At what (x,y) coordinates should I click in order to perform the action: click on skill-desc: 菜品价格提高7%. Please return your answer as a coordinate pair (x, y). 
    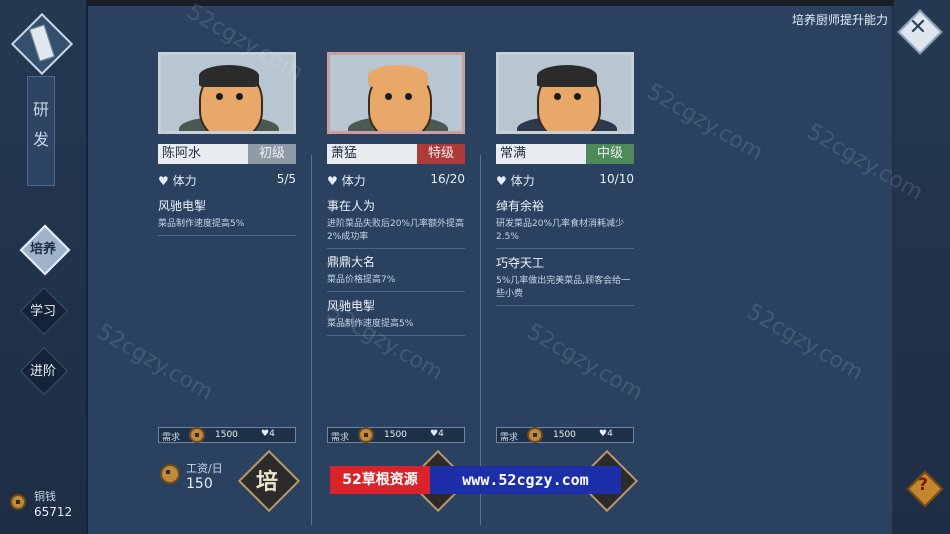
    Looking at the image, I should click on (361, 280).